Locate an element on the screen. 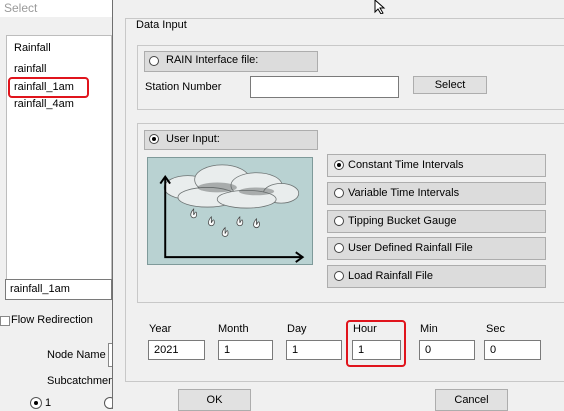 This screenshot has width=564, height=411. day-input: 1 is located at coordinates (314, 350).